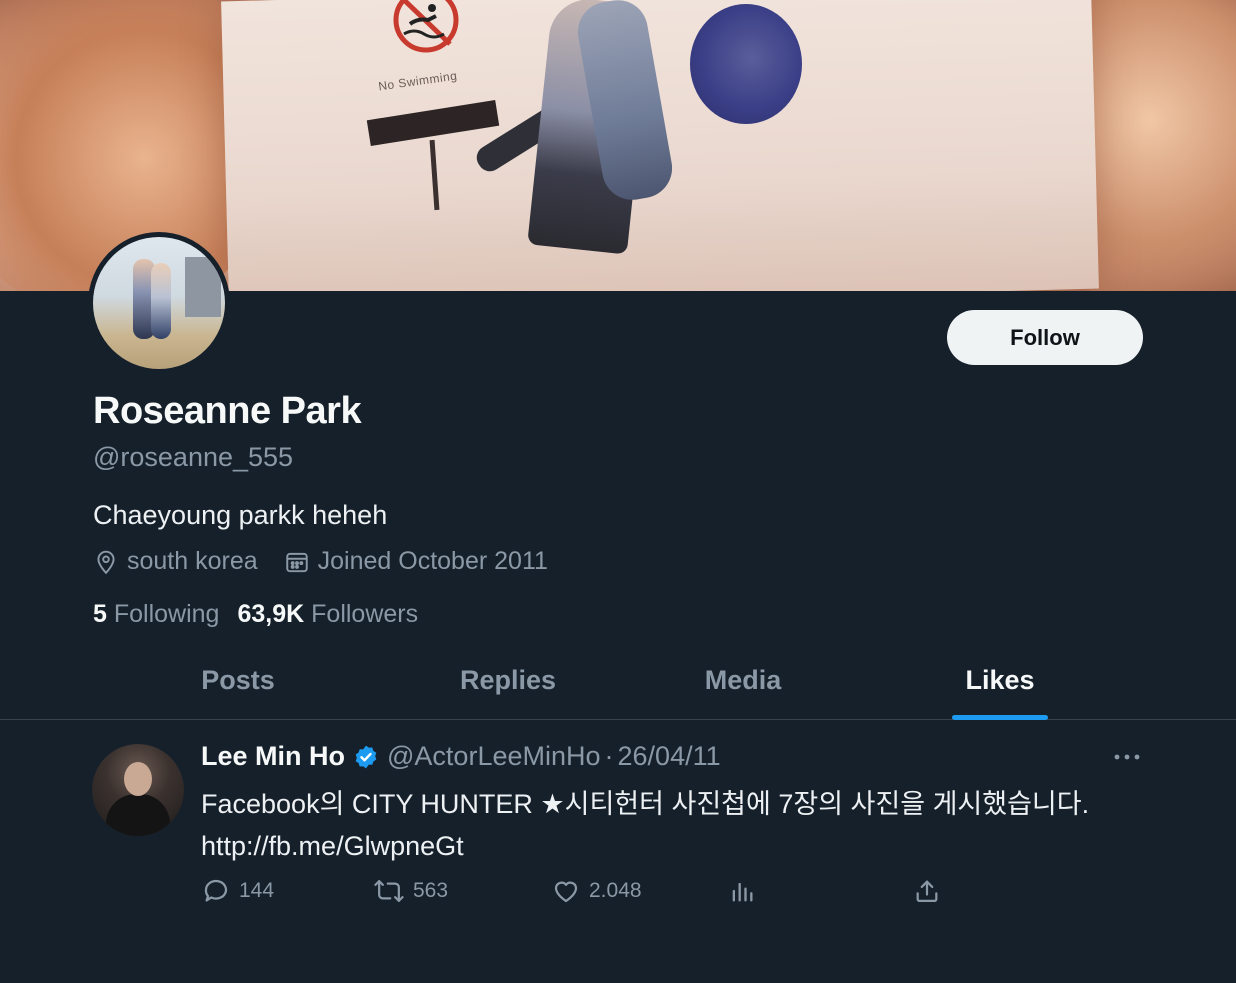  I want to click on repost-icon, so click(389, 891).